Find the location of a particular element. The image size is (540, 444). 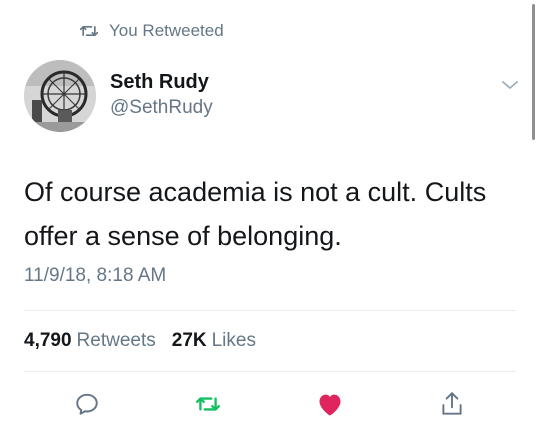

author-display-name: Seth Rudy is located at coordinates (161, 82).